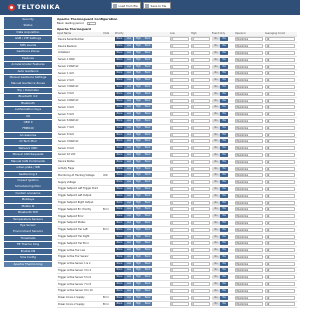 Image resolution: width=320 pixels, height=331 pixels. I want to click on sidebar-item: Bluetooth TCP, so click(28, 213).